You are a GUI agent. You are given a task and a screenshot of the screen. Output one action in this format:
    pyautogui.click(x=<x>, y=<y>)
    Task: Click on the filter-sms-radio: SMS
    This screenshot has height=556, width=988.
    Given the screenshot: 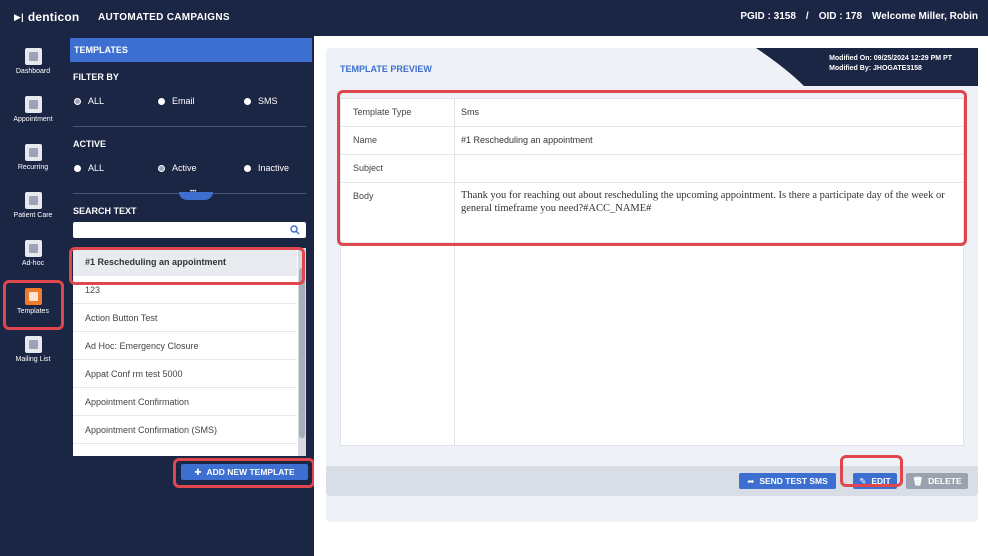 What is the action you would take?
    pyautogui.click(x=261, y=101)
    